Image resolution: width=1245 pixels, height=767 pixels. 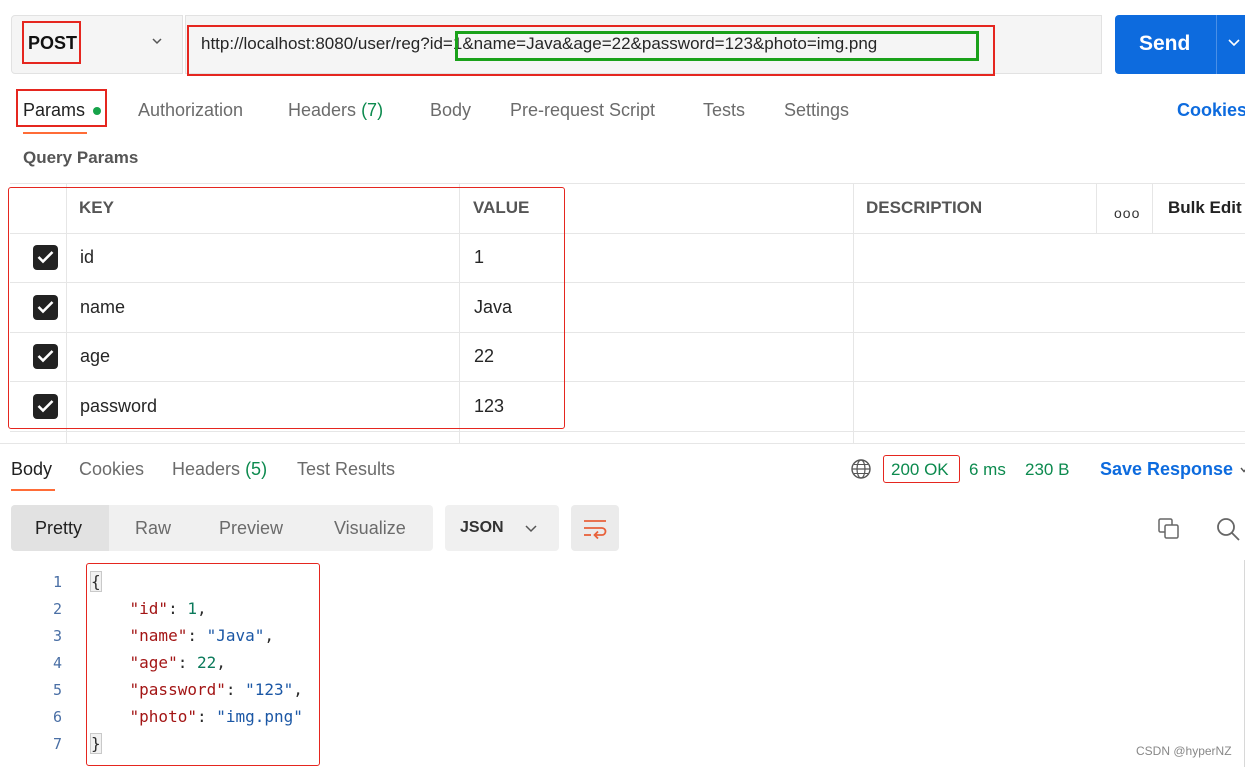 I want to click on status-badge: 200 OK, so click(x=920, y=470).